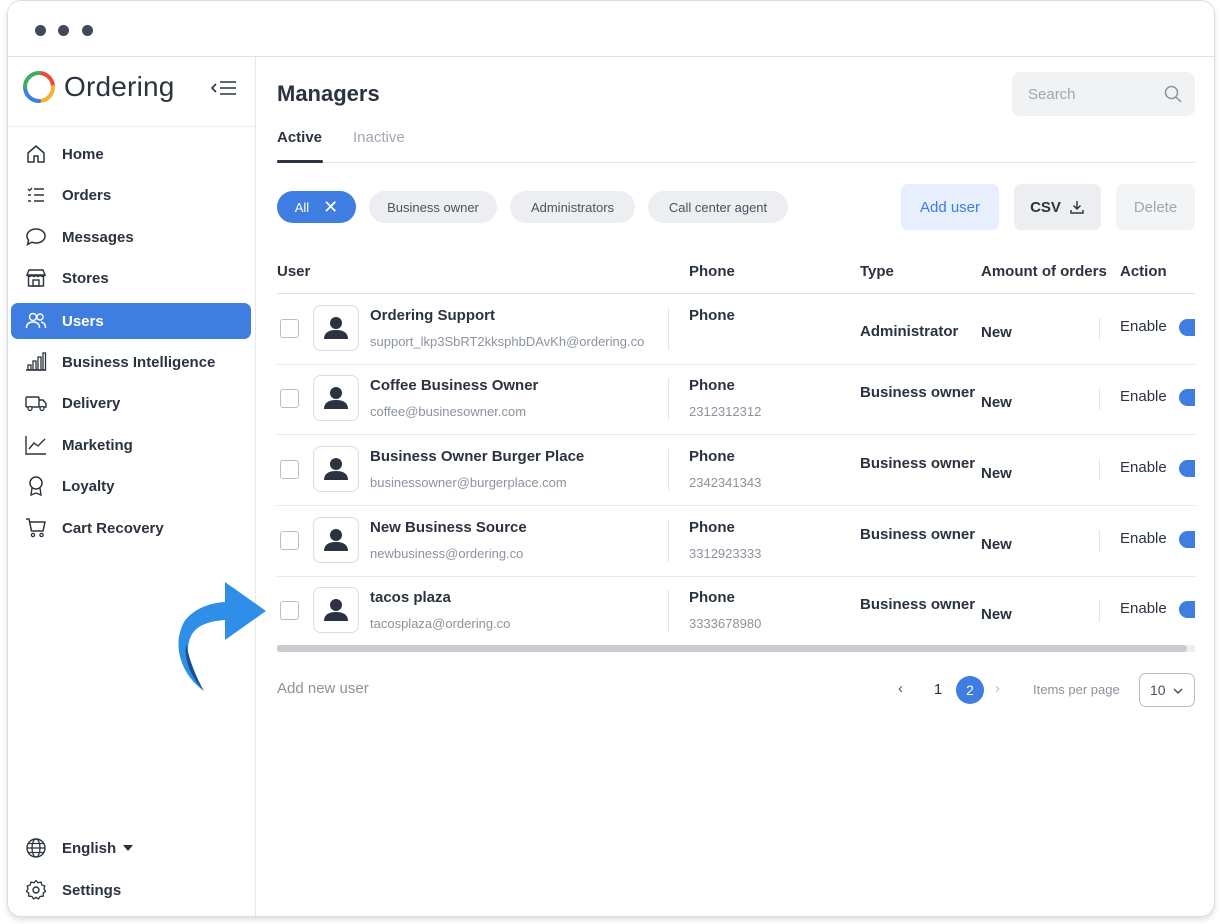 Image resolution: width=1221 pixels, height=924 pixels. What do you see at coordinates (379, 137) in the screenshot?
I see `tab-inactive: Inactive` at bounding box center [379, 137].